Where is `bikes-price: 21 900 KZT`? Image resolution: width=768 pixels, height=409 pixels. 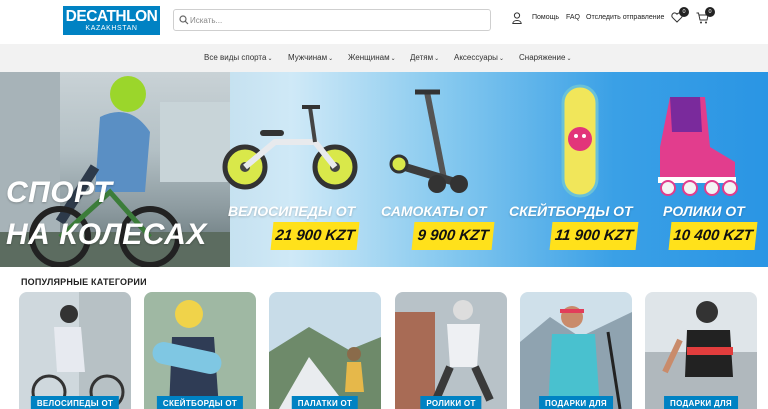 bikes-price: 21 900 KZT is located at coordinates (315, 236).